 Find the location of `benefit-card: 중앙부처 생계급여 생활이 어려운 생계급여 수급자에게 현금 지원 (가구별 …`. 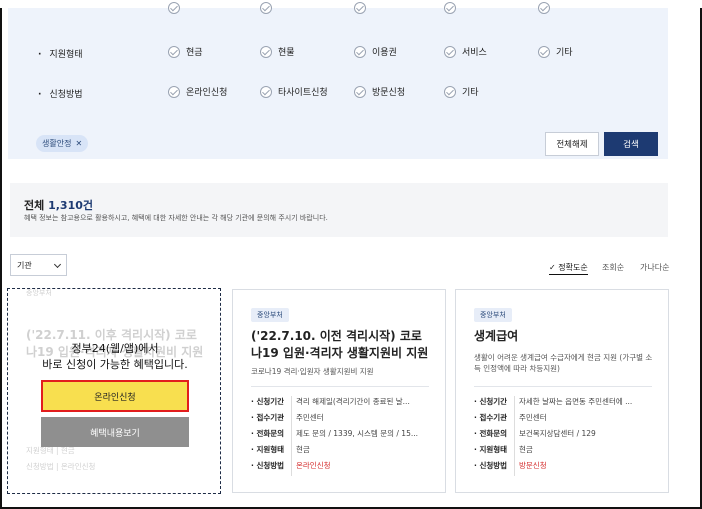

benefit-card: 중앙부처 생계급여 생활이 어려운 생계급여 수급자에게 현금 지원 (가구별 … is located at coordinates (562, 391).